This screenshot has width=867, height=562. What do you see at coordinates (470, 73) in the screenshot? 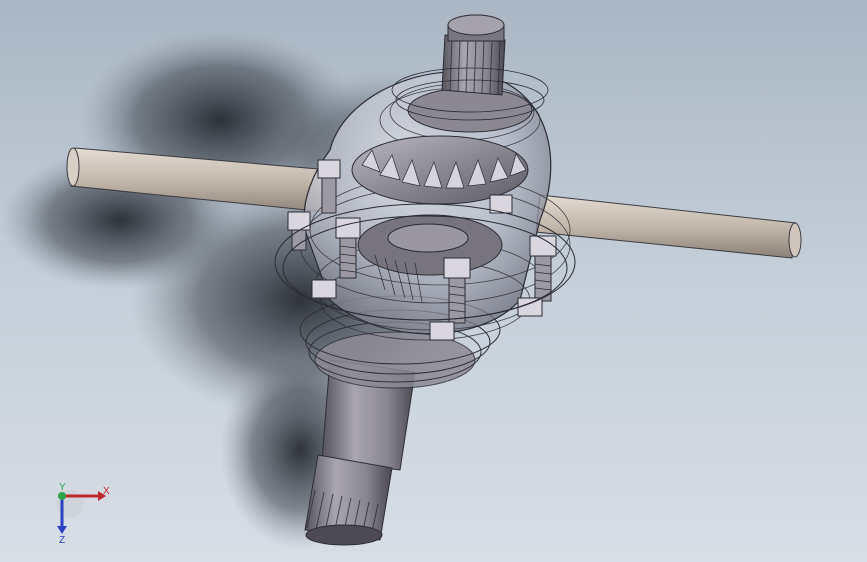
I see `input-spline-shaft` at bounding box center [470, 73].